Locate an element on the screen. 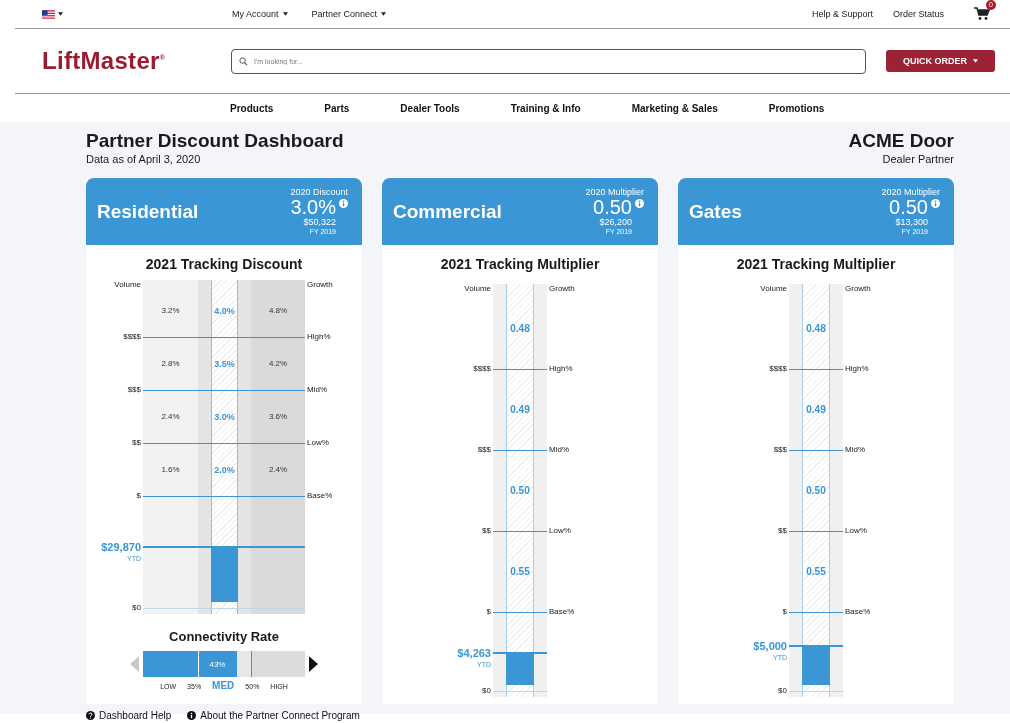  category-name: Gates is located at coordinates (715, 211).